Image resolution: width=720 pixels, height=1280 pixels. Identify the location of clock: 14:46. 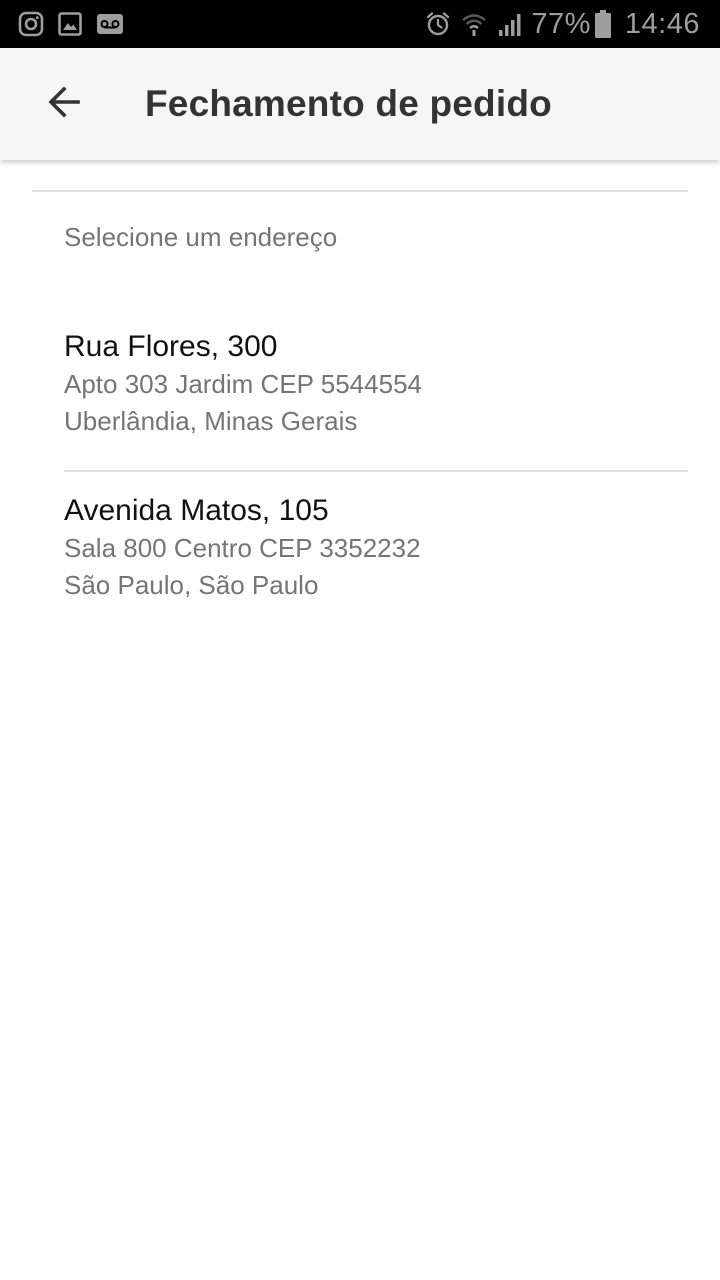
(662, 23).